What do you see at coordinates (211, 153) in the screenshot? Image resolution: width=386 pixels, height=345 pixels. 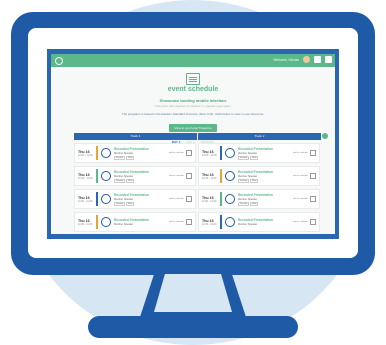 I see `session-time: Thu 16 10:00 - 10:30` at bounding box center [211, 153].